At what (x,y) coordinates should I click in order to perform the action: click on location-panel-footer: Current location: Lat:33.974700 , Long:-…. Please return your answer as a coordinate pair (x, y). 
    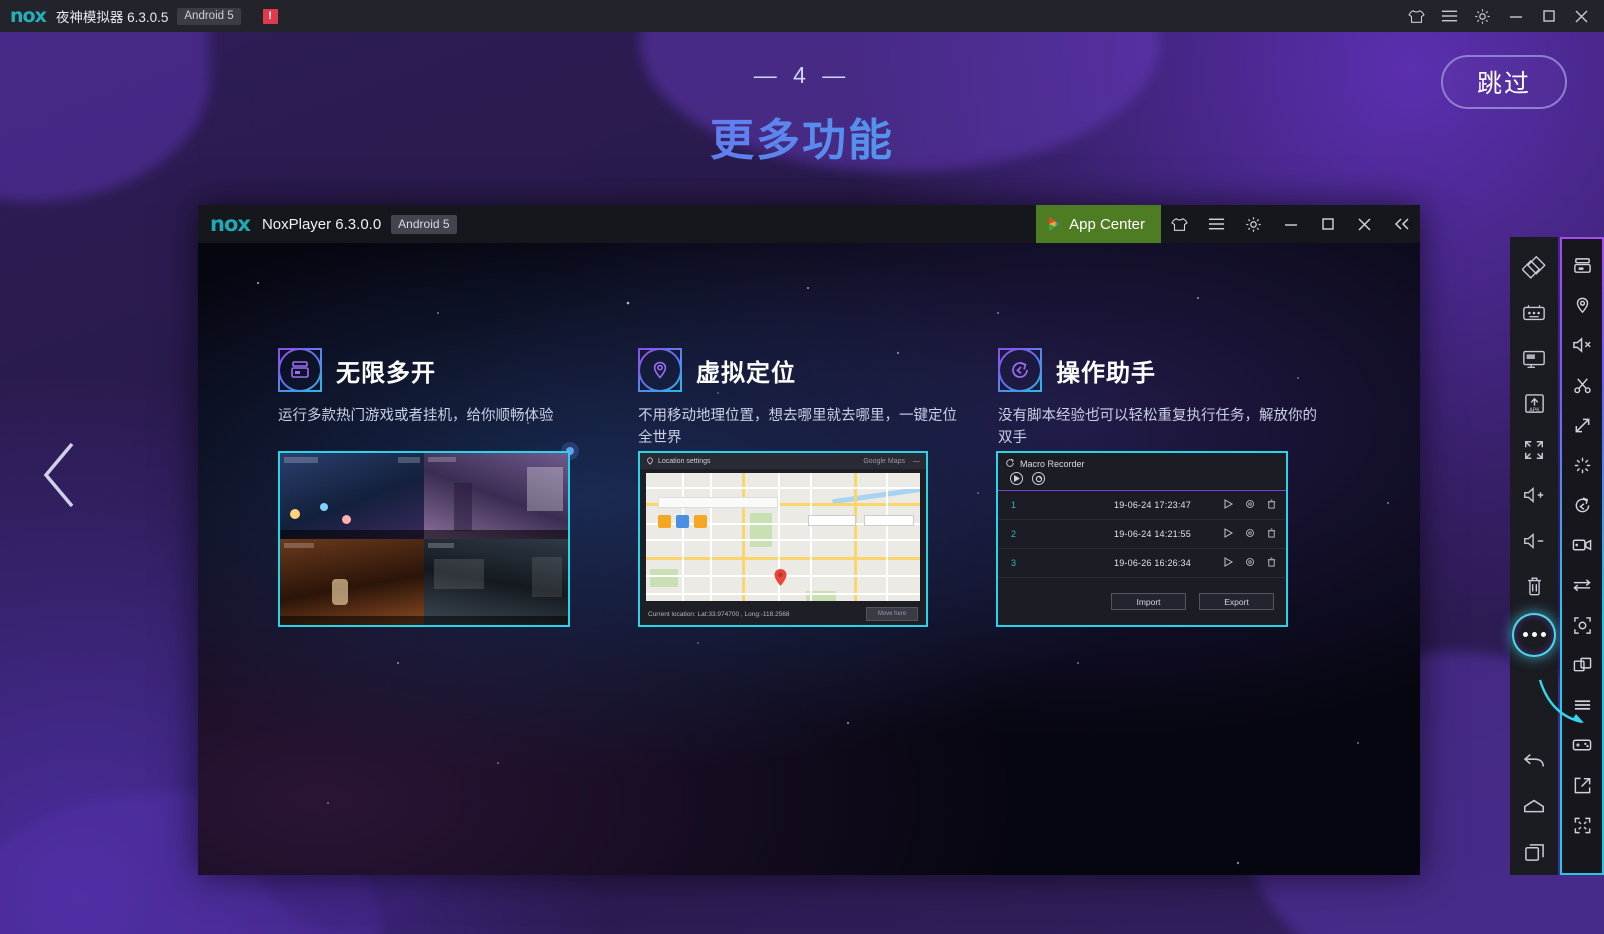
    Looking at the image, I should click on (783, 613).